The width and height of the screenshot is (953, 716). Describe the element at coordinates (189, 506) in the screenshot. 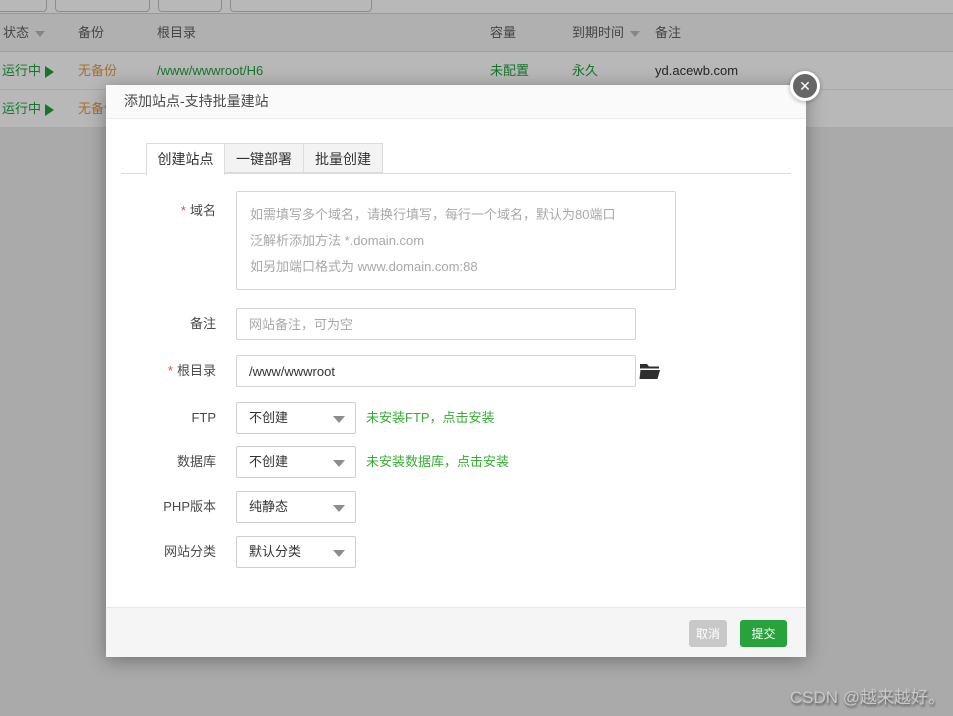

I see `php-version-label: PHP版本` at that location.